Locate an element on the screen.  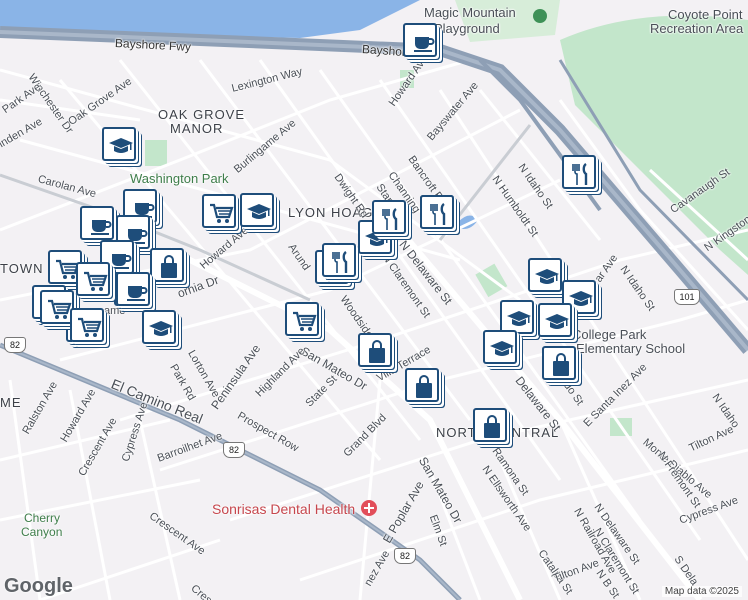
google-logo: Google is located at coordinates (38, 586).